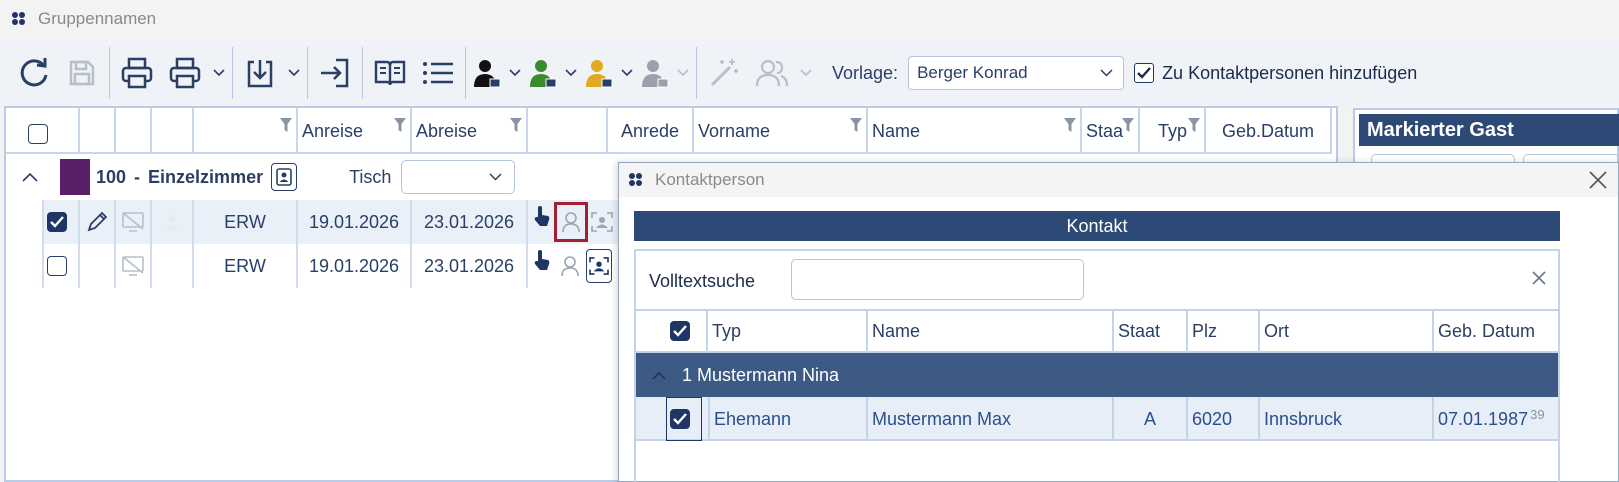 The image size is (1619, 482). What do you see at coordinates (458, 177) in the screenshot?
I see `table-select` at bounding box center [458, 177].